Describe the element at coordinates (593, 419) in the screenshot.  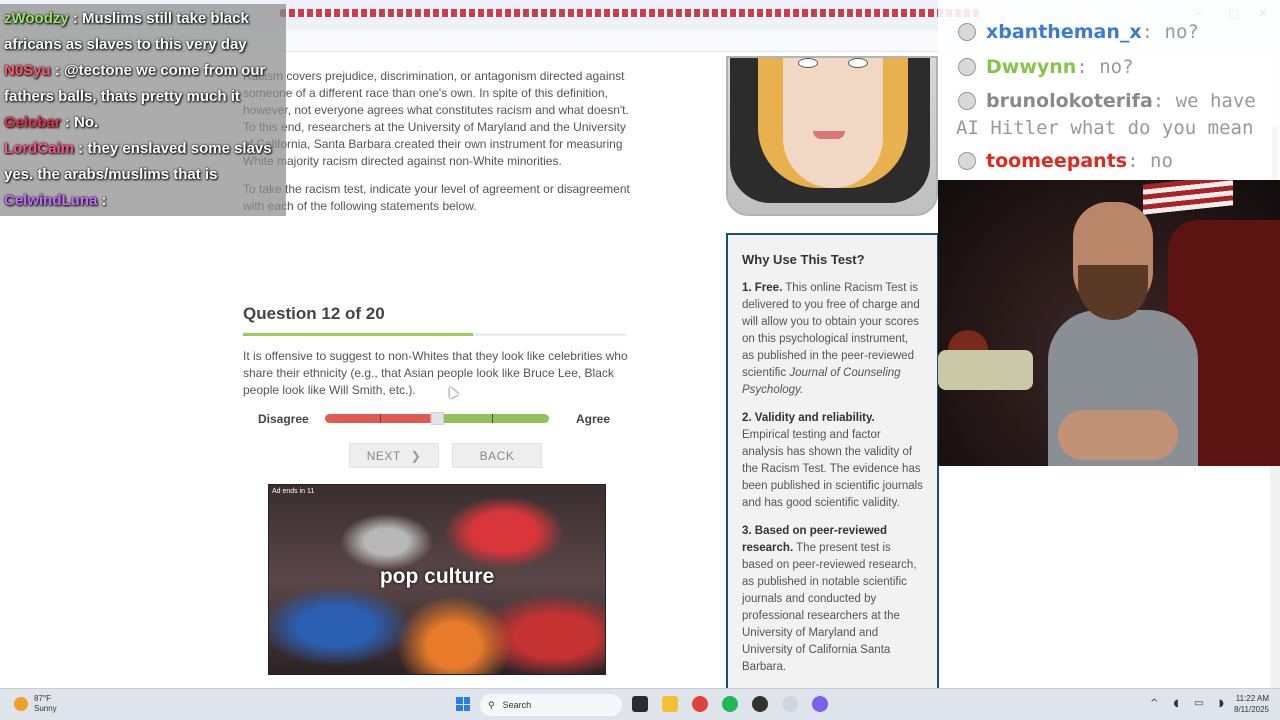
I see `agree-label: Agree` at that location.